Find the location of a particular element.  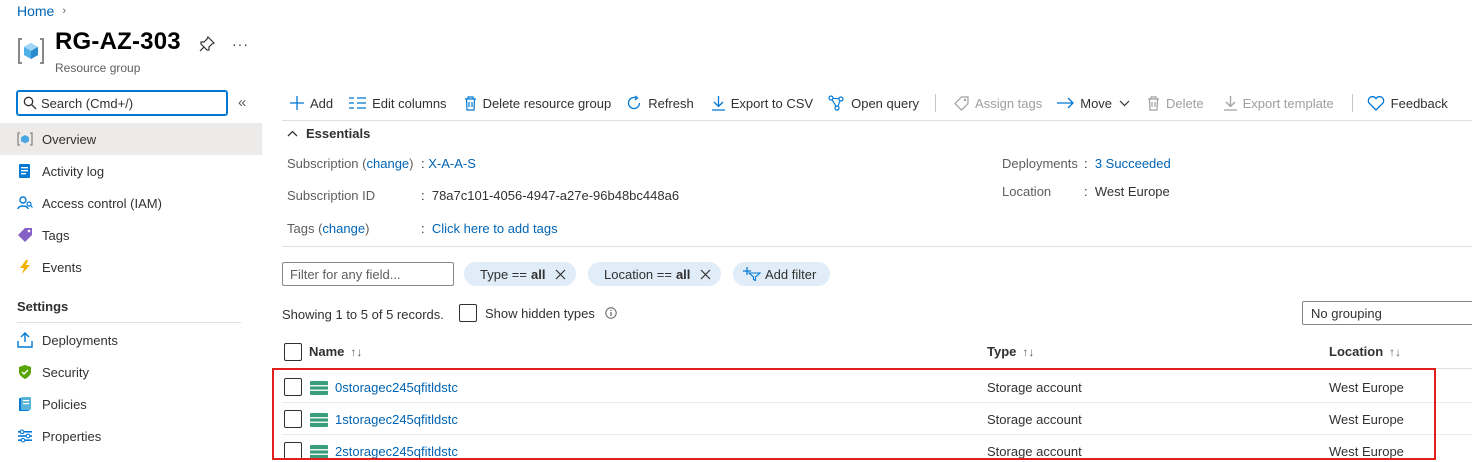

select-all-checkbox is located at coordinates (293, 352).